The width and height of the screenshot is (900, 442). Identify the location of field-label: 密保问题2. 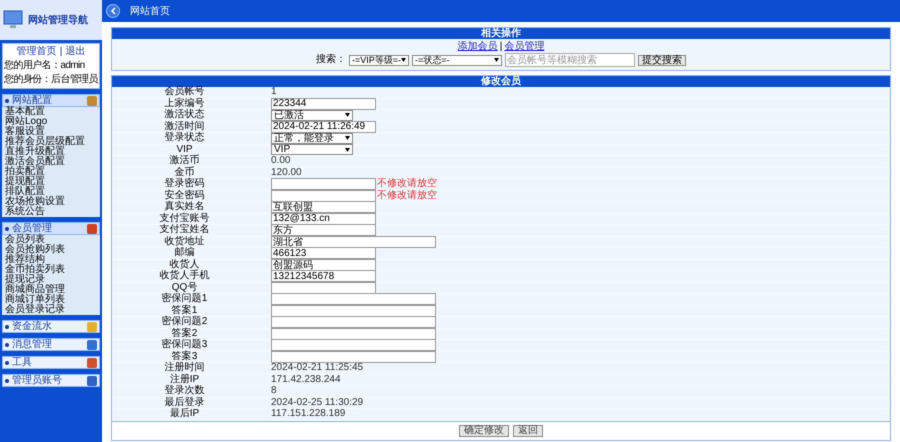
(184, 322).